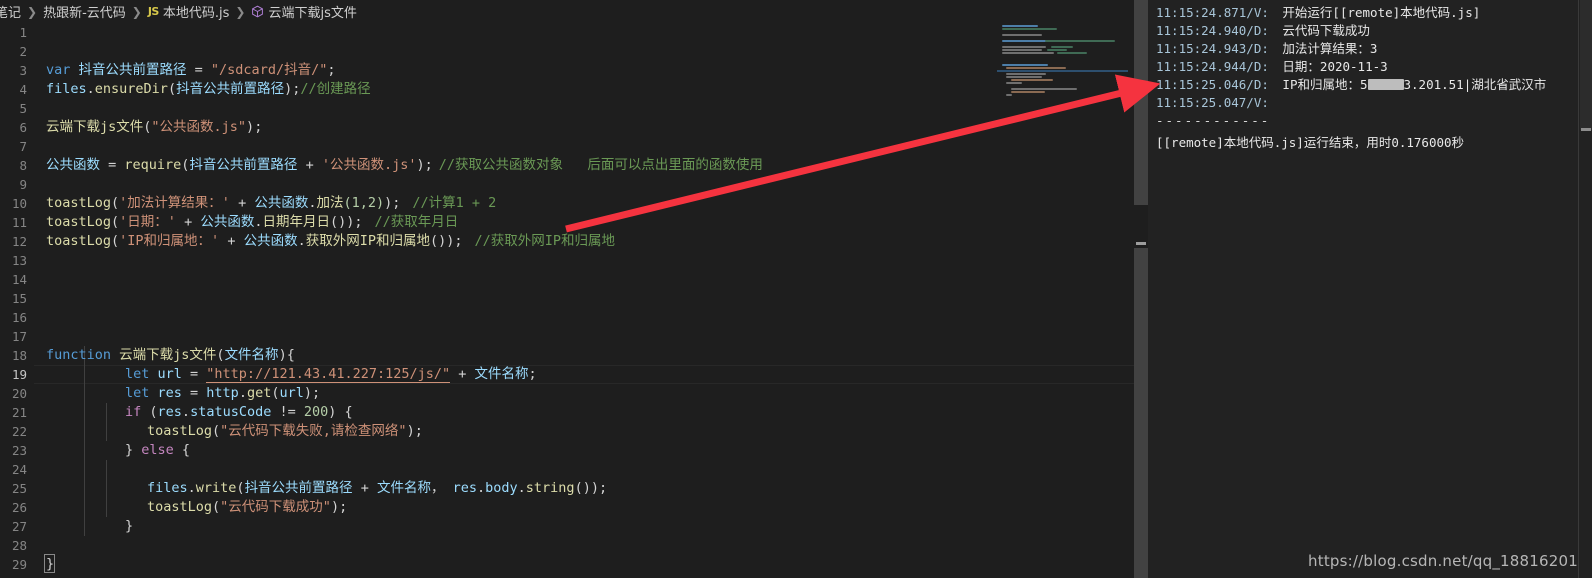 This screenshot has height=578, width=1592. Describe the element at coordinates (1141, 413) in the screenshot. I see `editor-scrollbar-track` at that location.